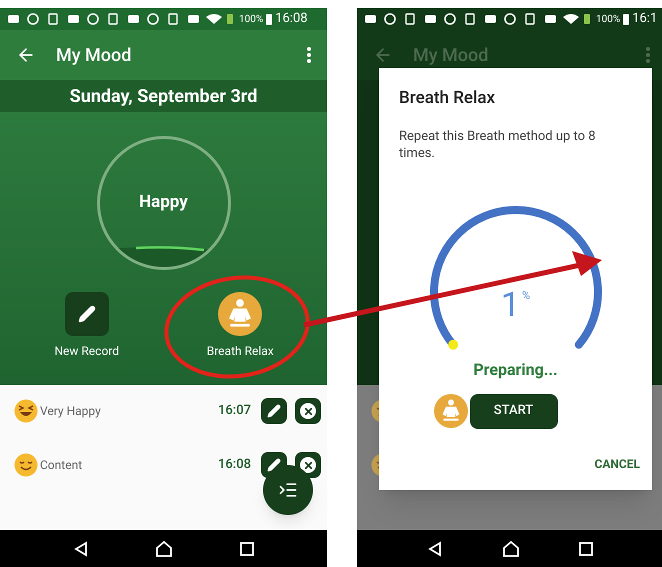 The width and height of the screenshot is (662, 567). I want to click on record-mood: Very Happy, so click(70, 411).